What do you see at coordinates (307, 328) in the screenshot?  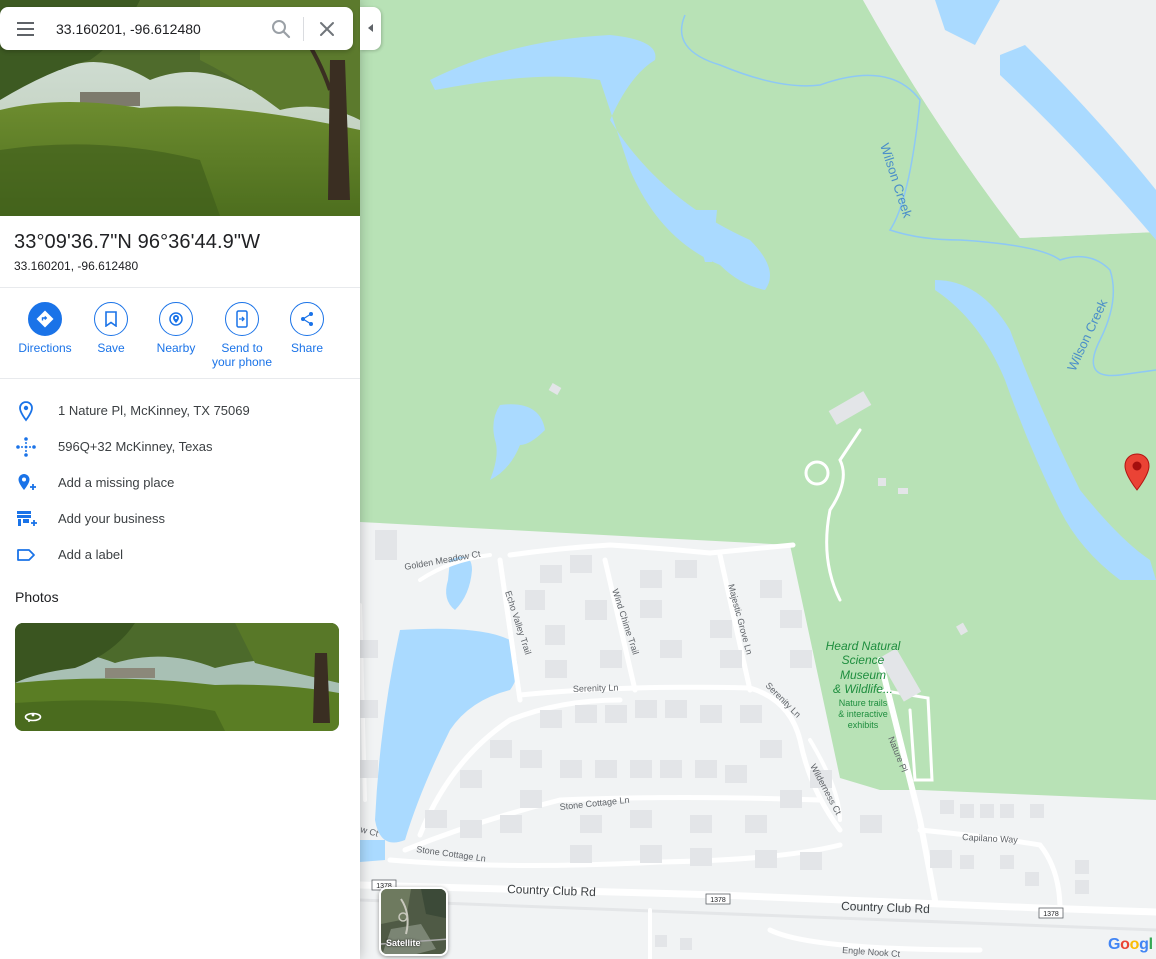 I see `share-button: Share` at bounding box center [307, 328].